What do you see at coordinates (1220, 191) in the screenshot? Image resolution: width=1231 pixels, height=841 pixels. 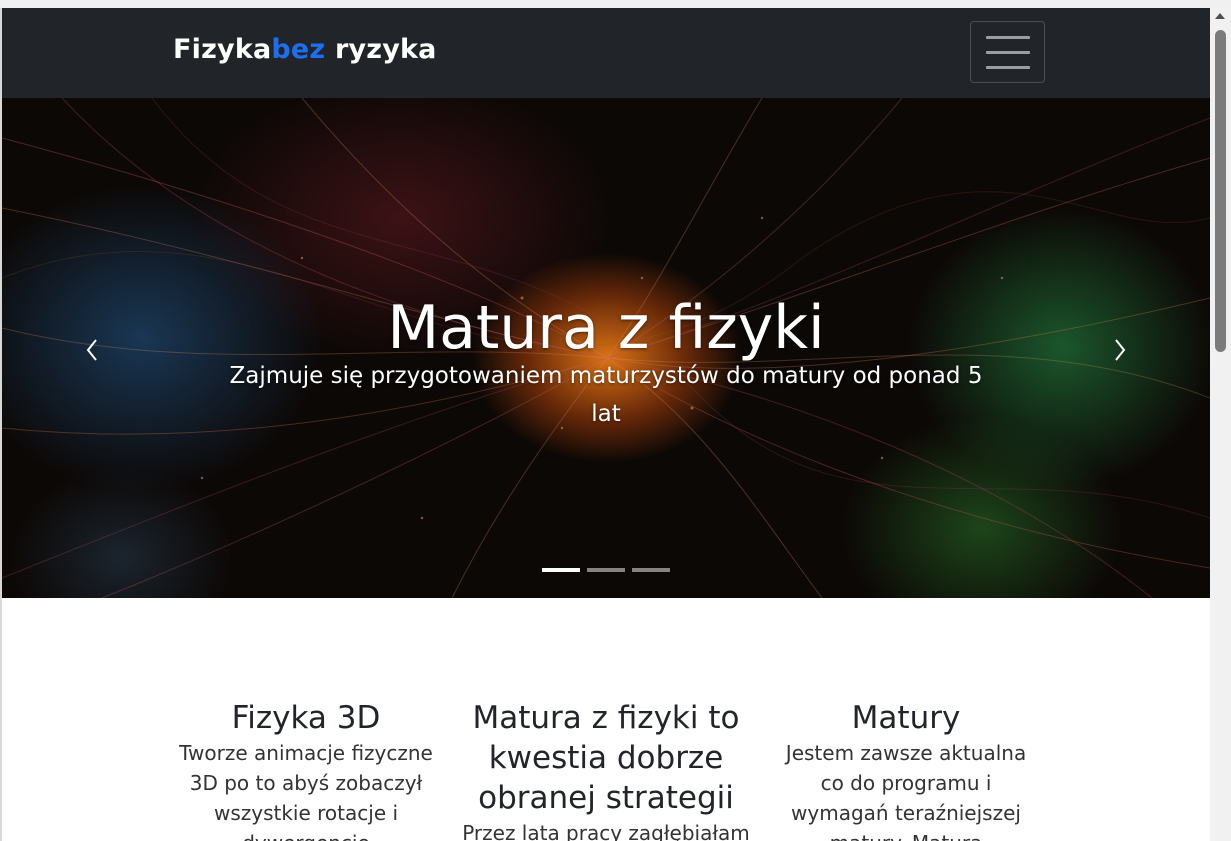 I see `scrollbar-thumb` at bounding box center [1220, 191].